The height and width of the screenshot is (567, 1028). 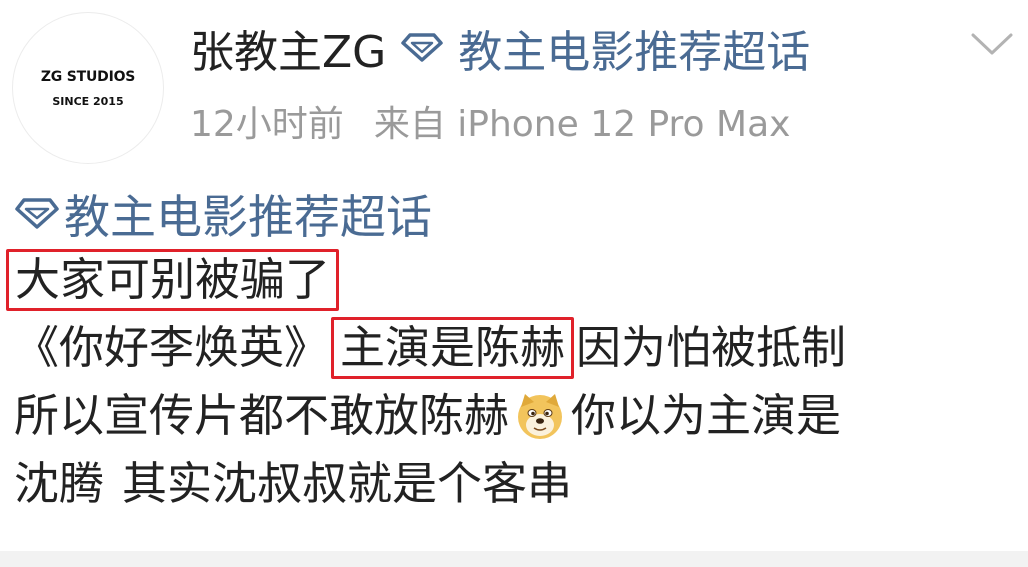 What do you see at coordinates (88, 76) in the screenshot?
I see `avatar-brand: ZG STUDIOS` at bounding box center [88, 76].